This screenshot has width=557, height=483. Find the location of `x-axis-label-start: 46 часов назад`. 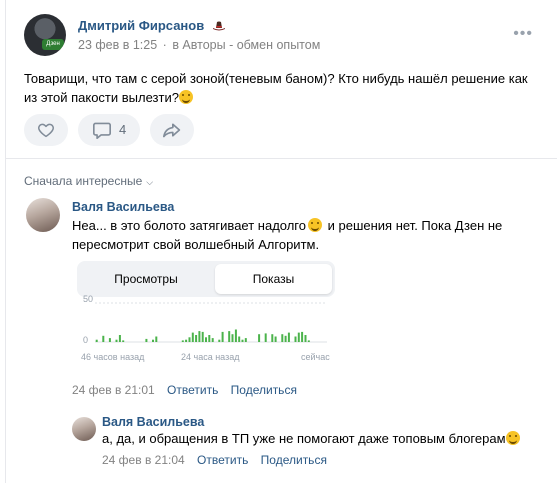

x-axis-label-start: 46 часов назад is located at coordinates (113, 357).